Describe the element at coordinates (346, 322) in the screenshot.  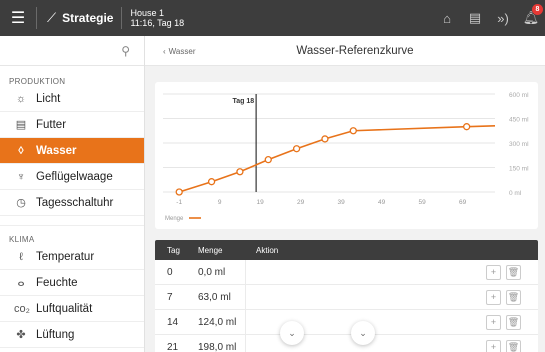
I see `table-row: 14 124,0 ml + 🗑︎` at that location.